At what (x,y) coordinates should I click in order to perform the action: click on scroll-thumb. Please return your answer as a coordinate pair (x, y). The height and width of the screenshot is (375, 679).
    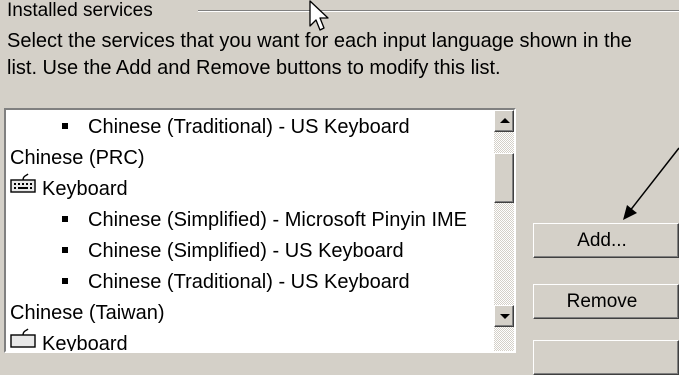
    Looking at the image, I should click on (504, 178).